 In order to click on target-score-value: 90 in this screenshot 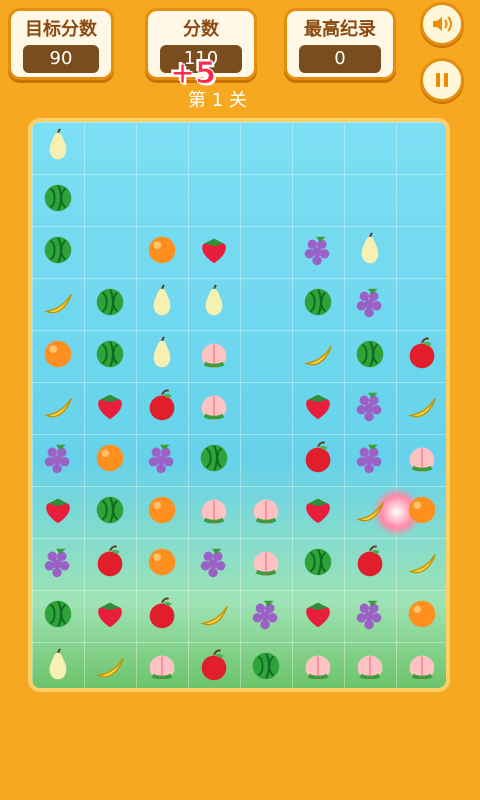, I will do `click(61, 59)`.